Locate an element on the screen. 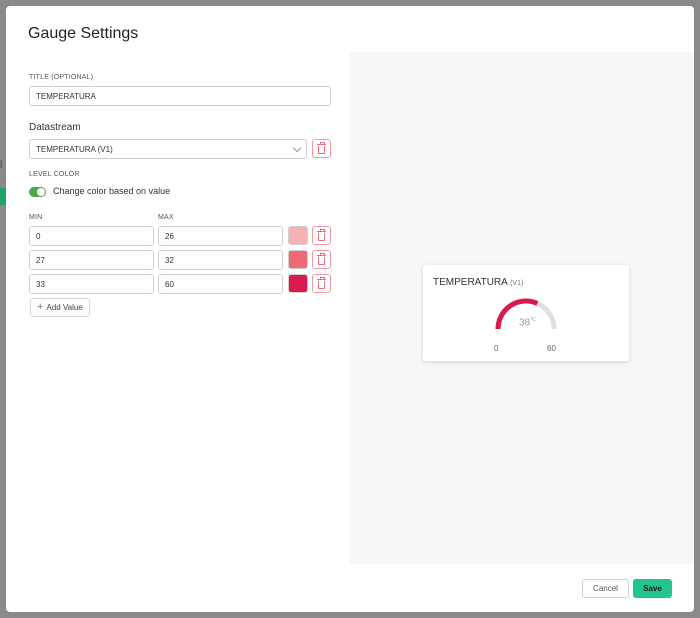 The image size is (700, 618). range-max-input: 60 is located at coordinates (220, 284).